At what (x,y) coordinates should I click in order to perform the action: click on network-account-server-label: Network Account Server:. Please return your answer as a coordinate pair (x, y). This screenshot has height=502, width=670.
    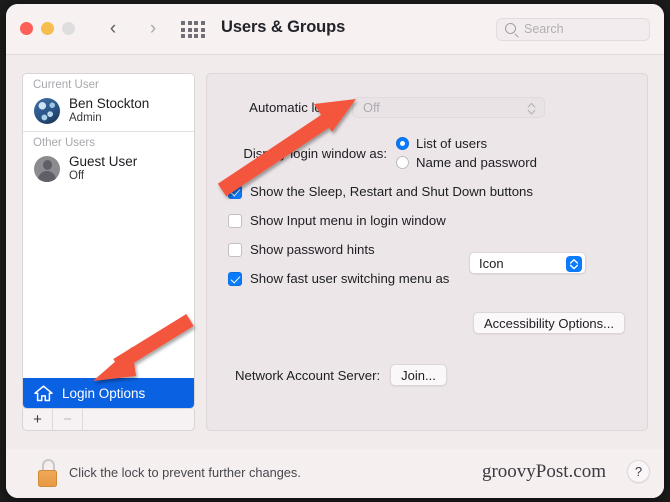
    Looking at the image, I should click on (308, 375).